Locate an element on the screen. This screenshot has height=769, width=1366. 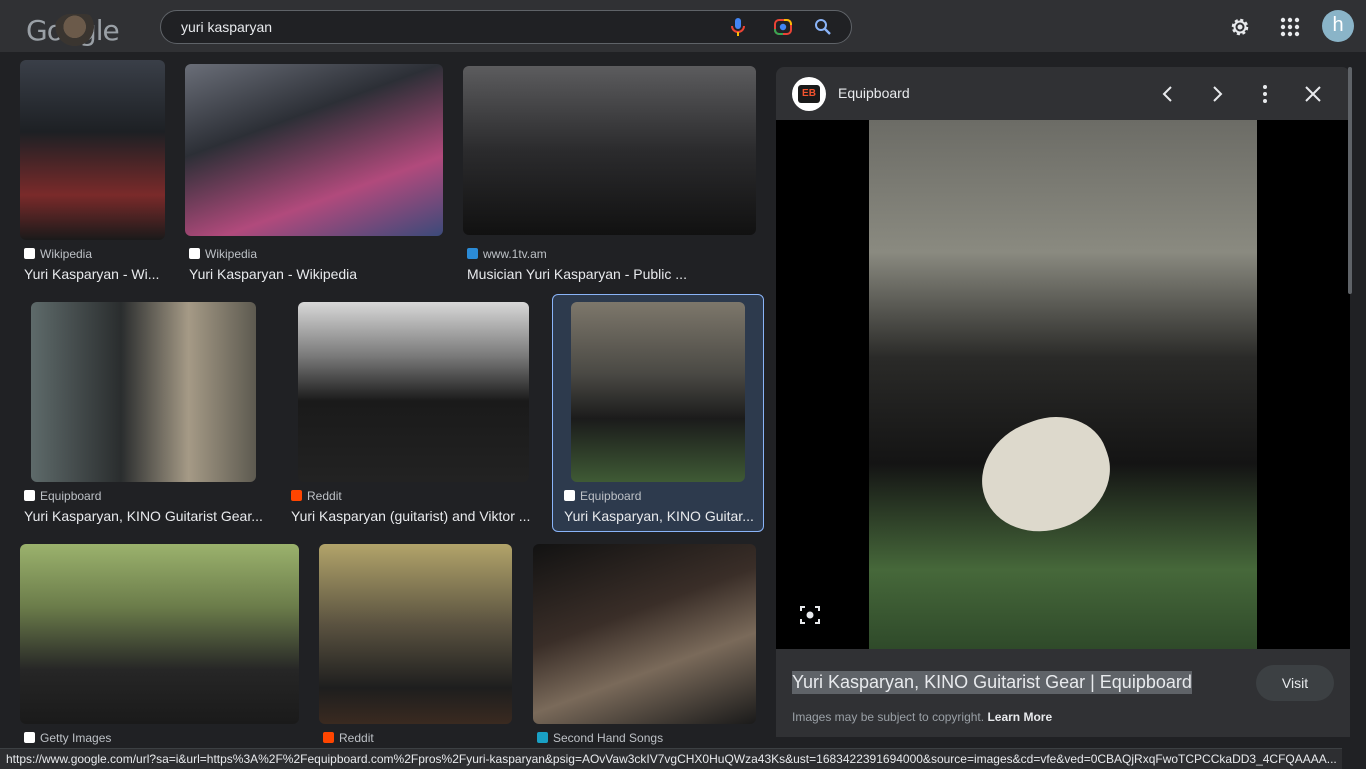
visit-button: Visit is located at coordinates (1295, 683).